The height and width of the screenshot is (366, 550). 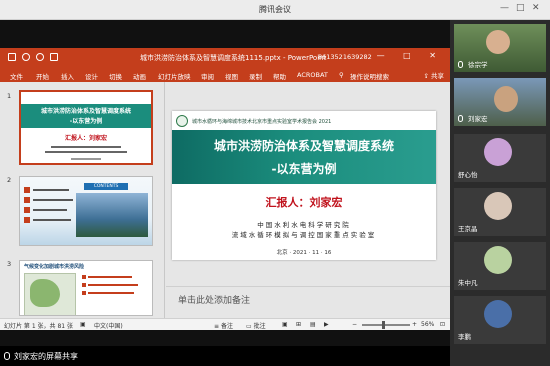 I want to click on save-icon, so click(x=12, y=57).